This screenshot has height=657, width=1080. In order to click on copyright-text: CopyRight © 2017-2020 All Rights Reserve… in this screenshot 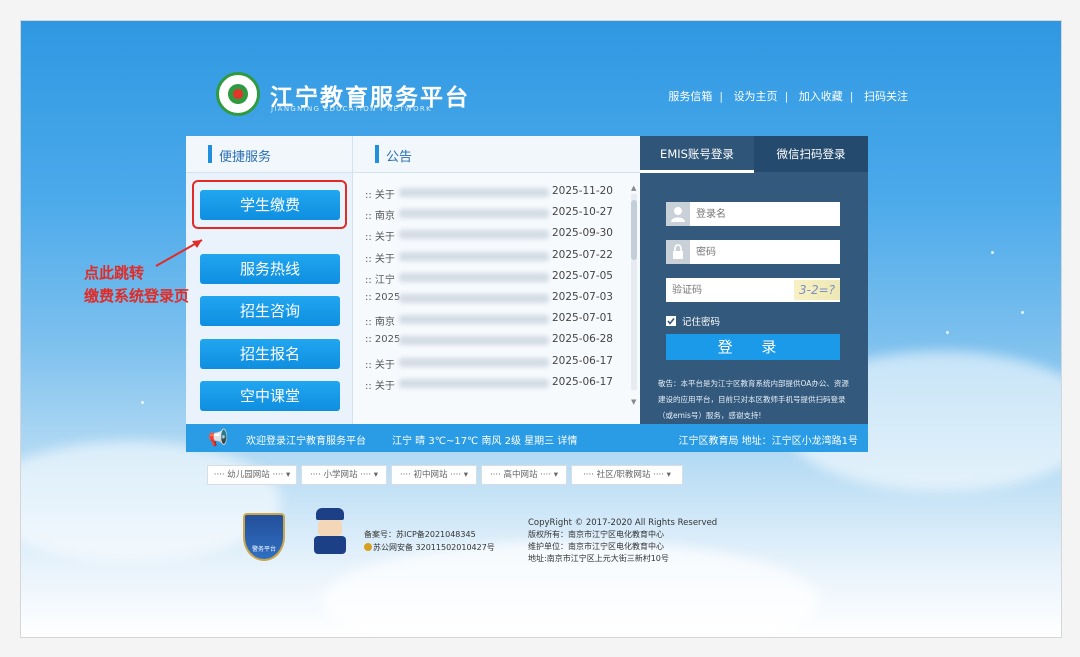, I will do `click(623, 523)`.